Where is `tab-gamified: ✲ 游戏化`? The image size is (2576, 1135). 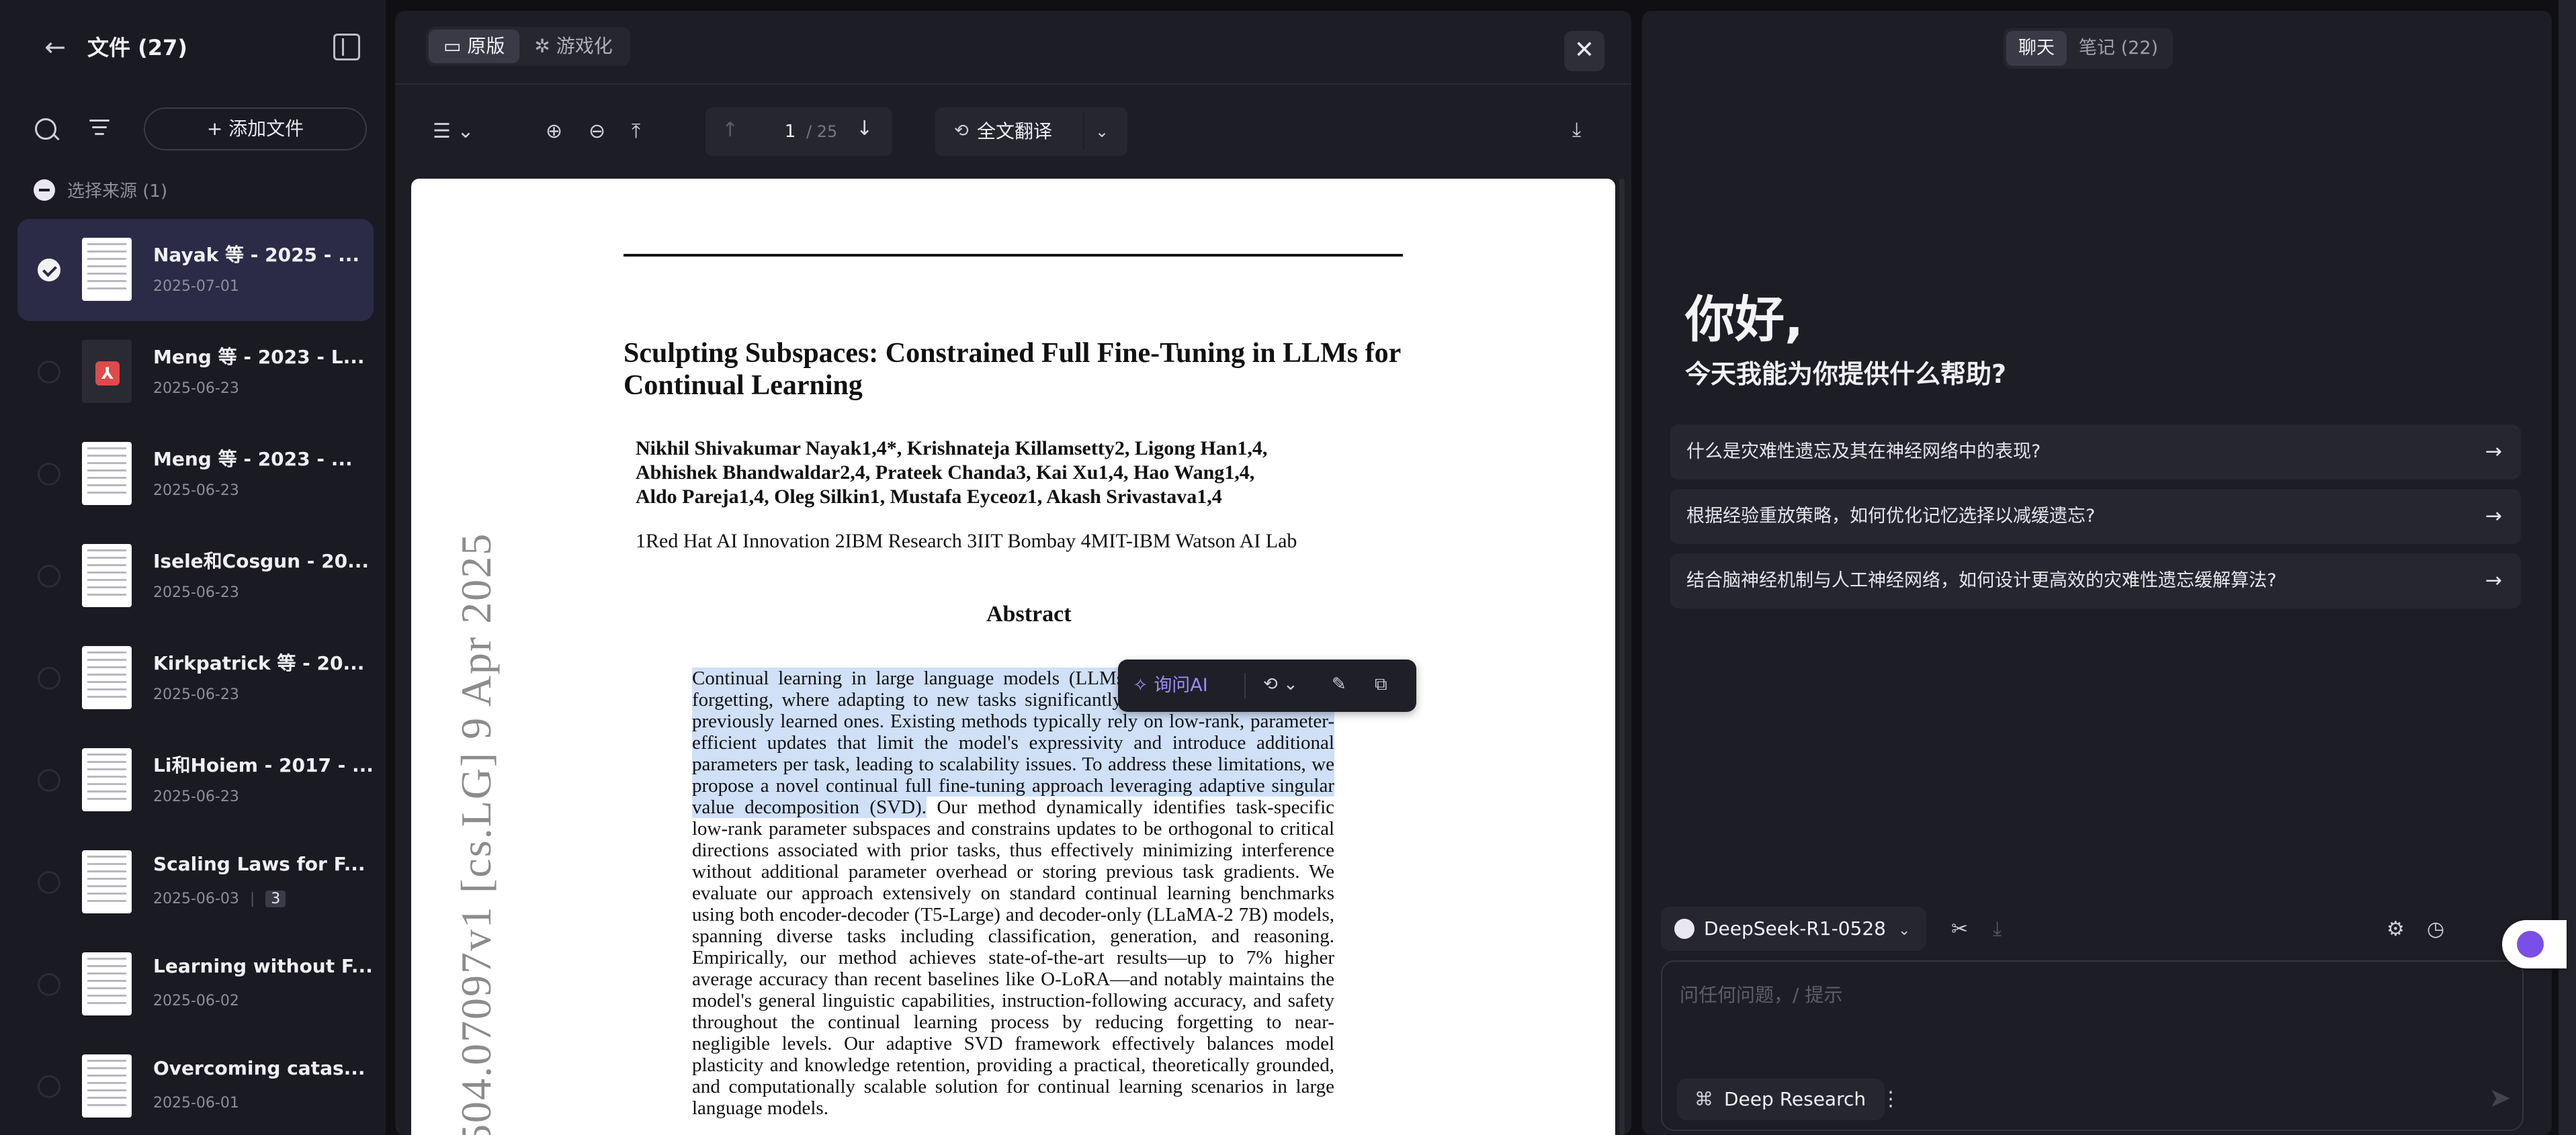 tab-gamified: ✲ 游戏化 is located at coordinates (573, 46).